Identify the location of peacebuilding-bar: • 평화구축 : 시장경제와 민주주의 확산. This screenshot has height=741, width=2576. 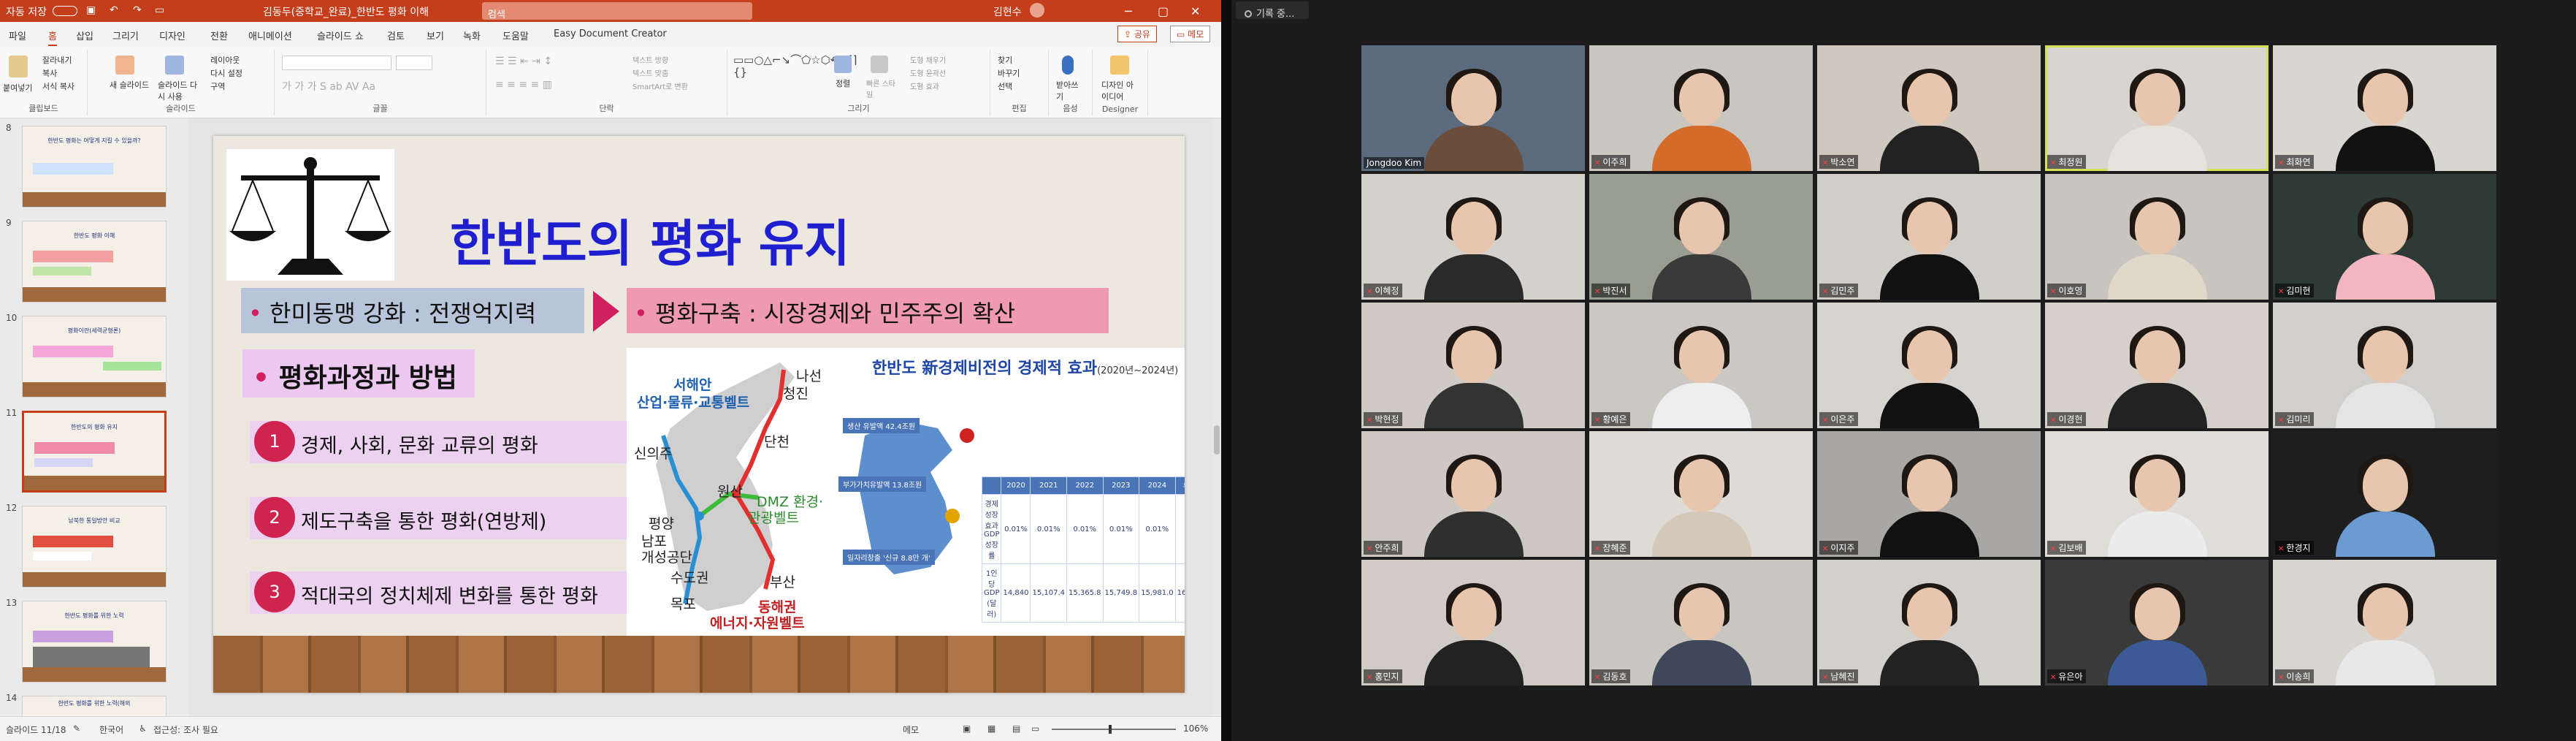
(868, 310).